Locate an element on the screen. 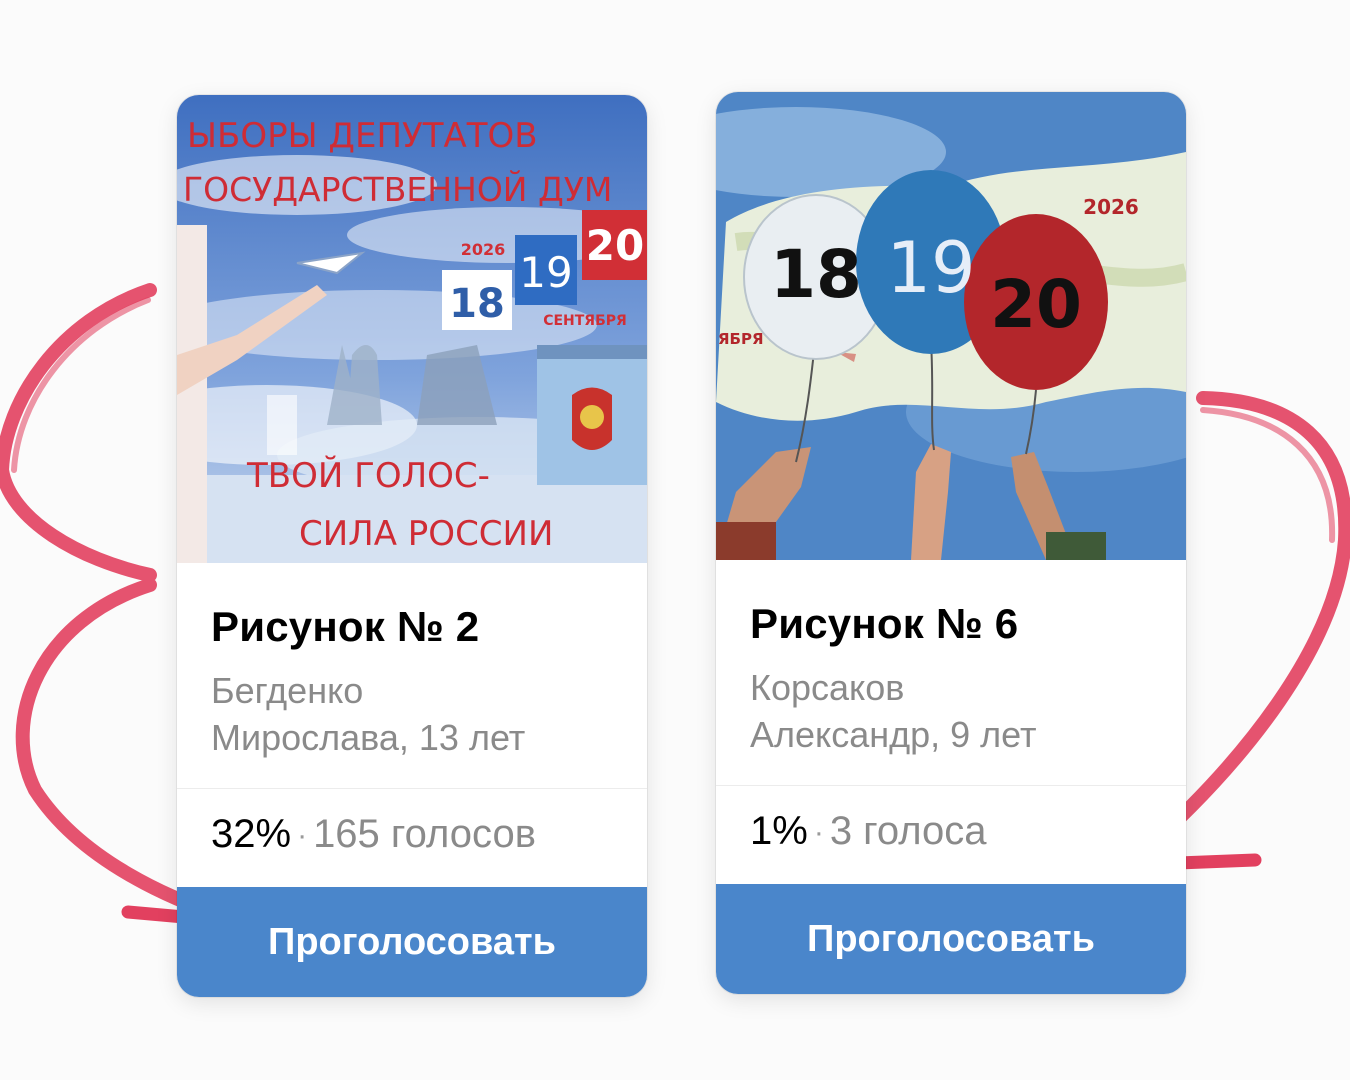 Image resolution: width=1350 pixels, height=1080 pixels. vote-stats: 32% · 165 голосов is located at coordinates (373, 834).